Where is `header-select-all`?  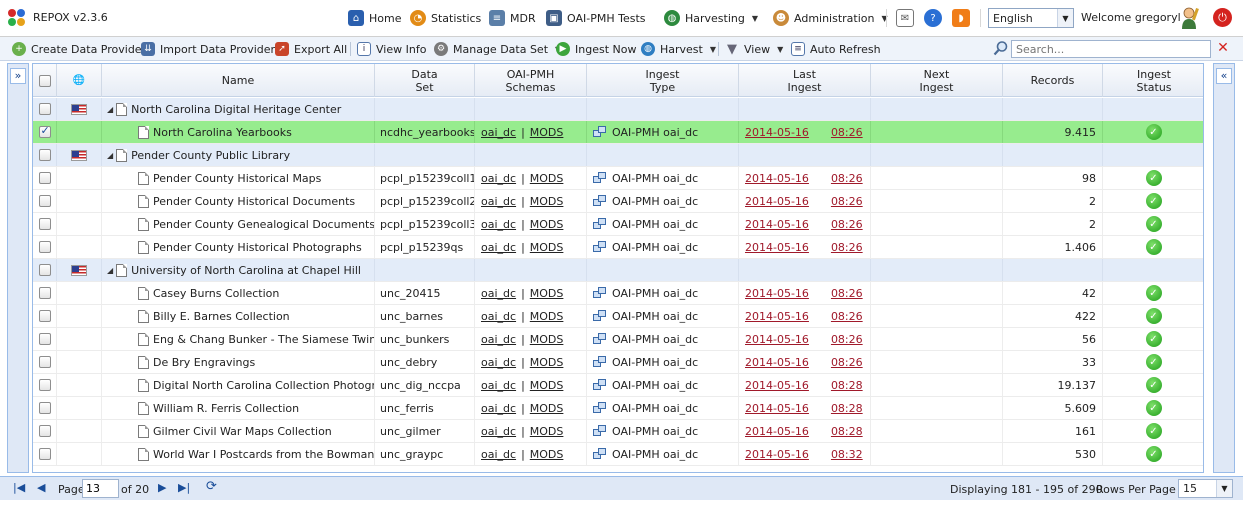 header-select-all is located at coordinates (45, 80).